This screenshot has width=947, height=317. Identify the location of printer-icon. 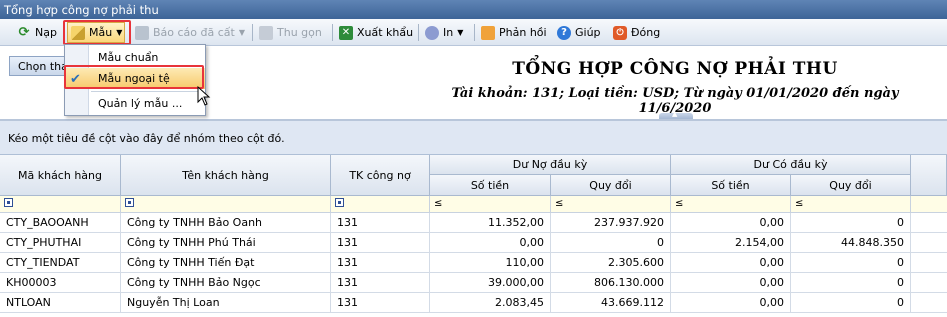
(432, 32).